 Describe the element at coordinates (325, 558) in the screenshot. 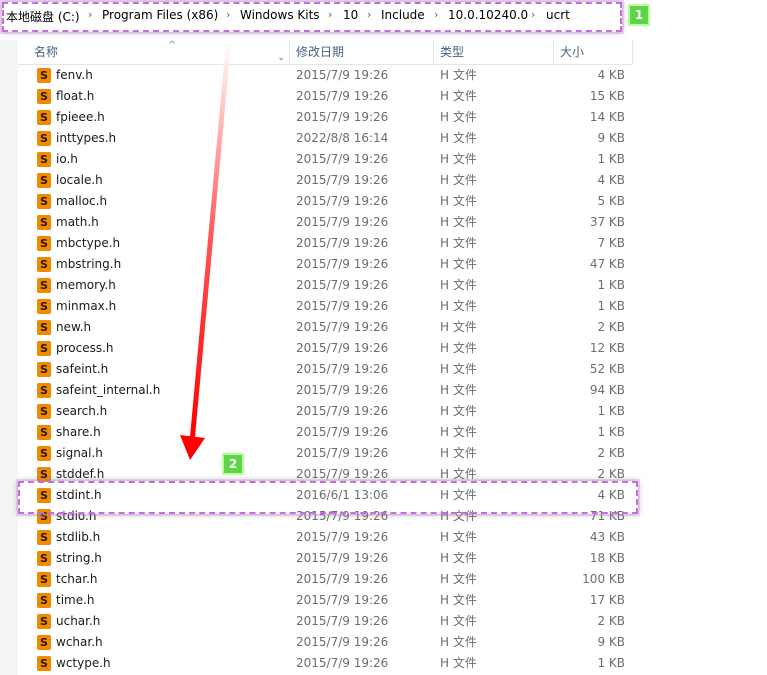

I see `file-row: Sstring.h 2015/7/9 19:26 H 文件 18 KB` at that location.